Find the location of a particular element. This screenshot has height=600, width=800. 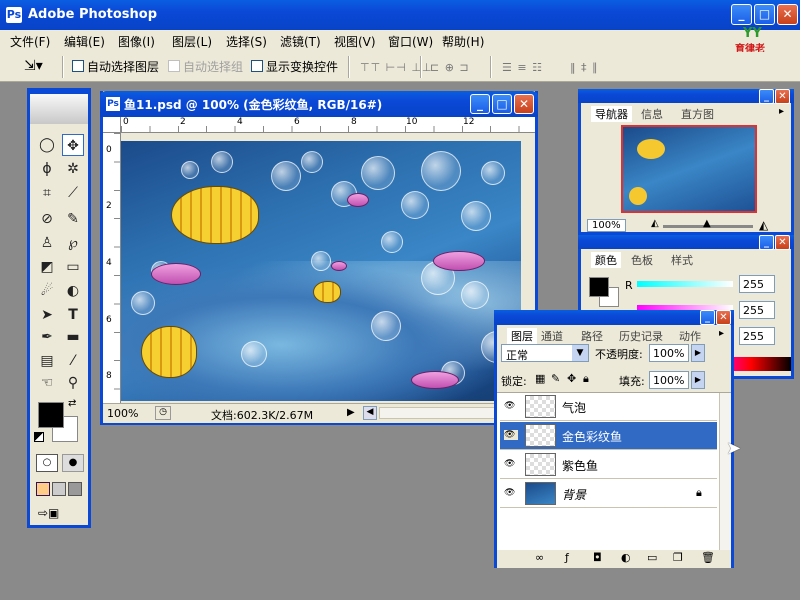

layer-row-bubbles: 👁︎ 气泡 is located at coordinates (608, 407).